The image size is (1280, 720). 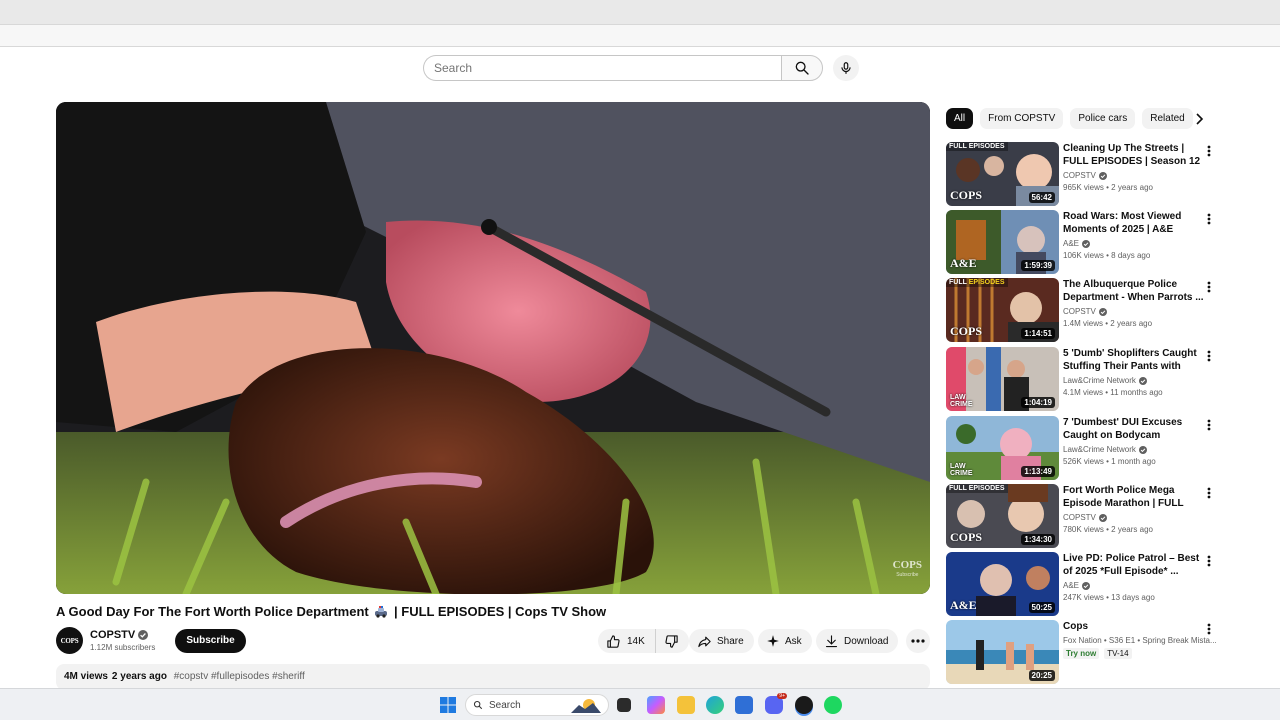 What do you see at coordinates (537, 705) in the screenshot?
I see `taskbar-search: Search` at bounding box center [537, 705].